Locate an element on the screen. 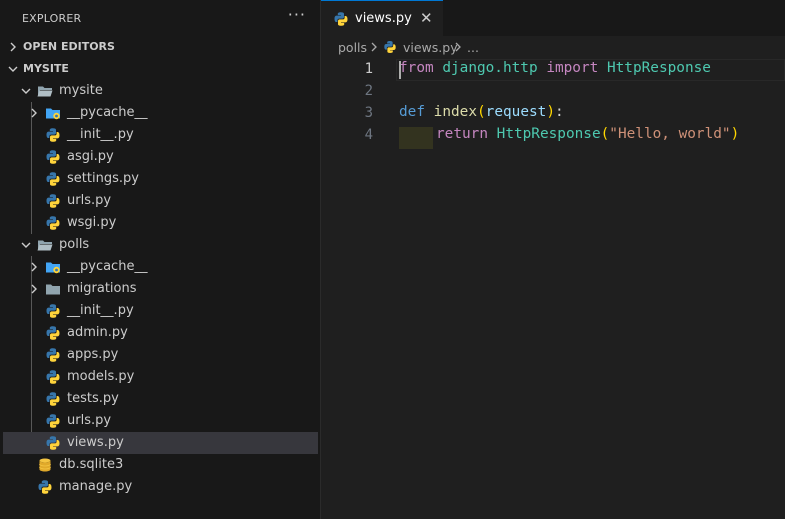  line-number: 2 is located at coordinates (368, 91).